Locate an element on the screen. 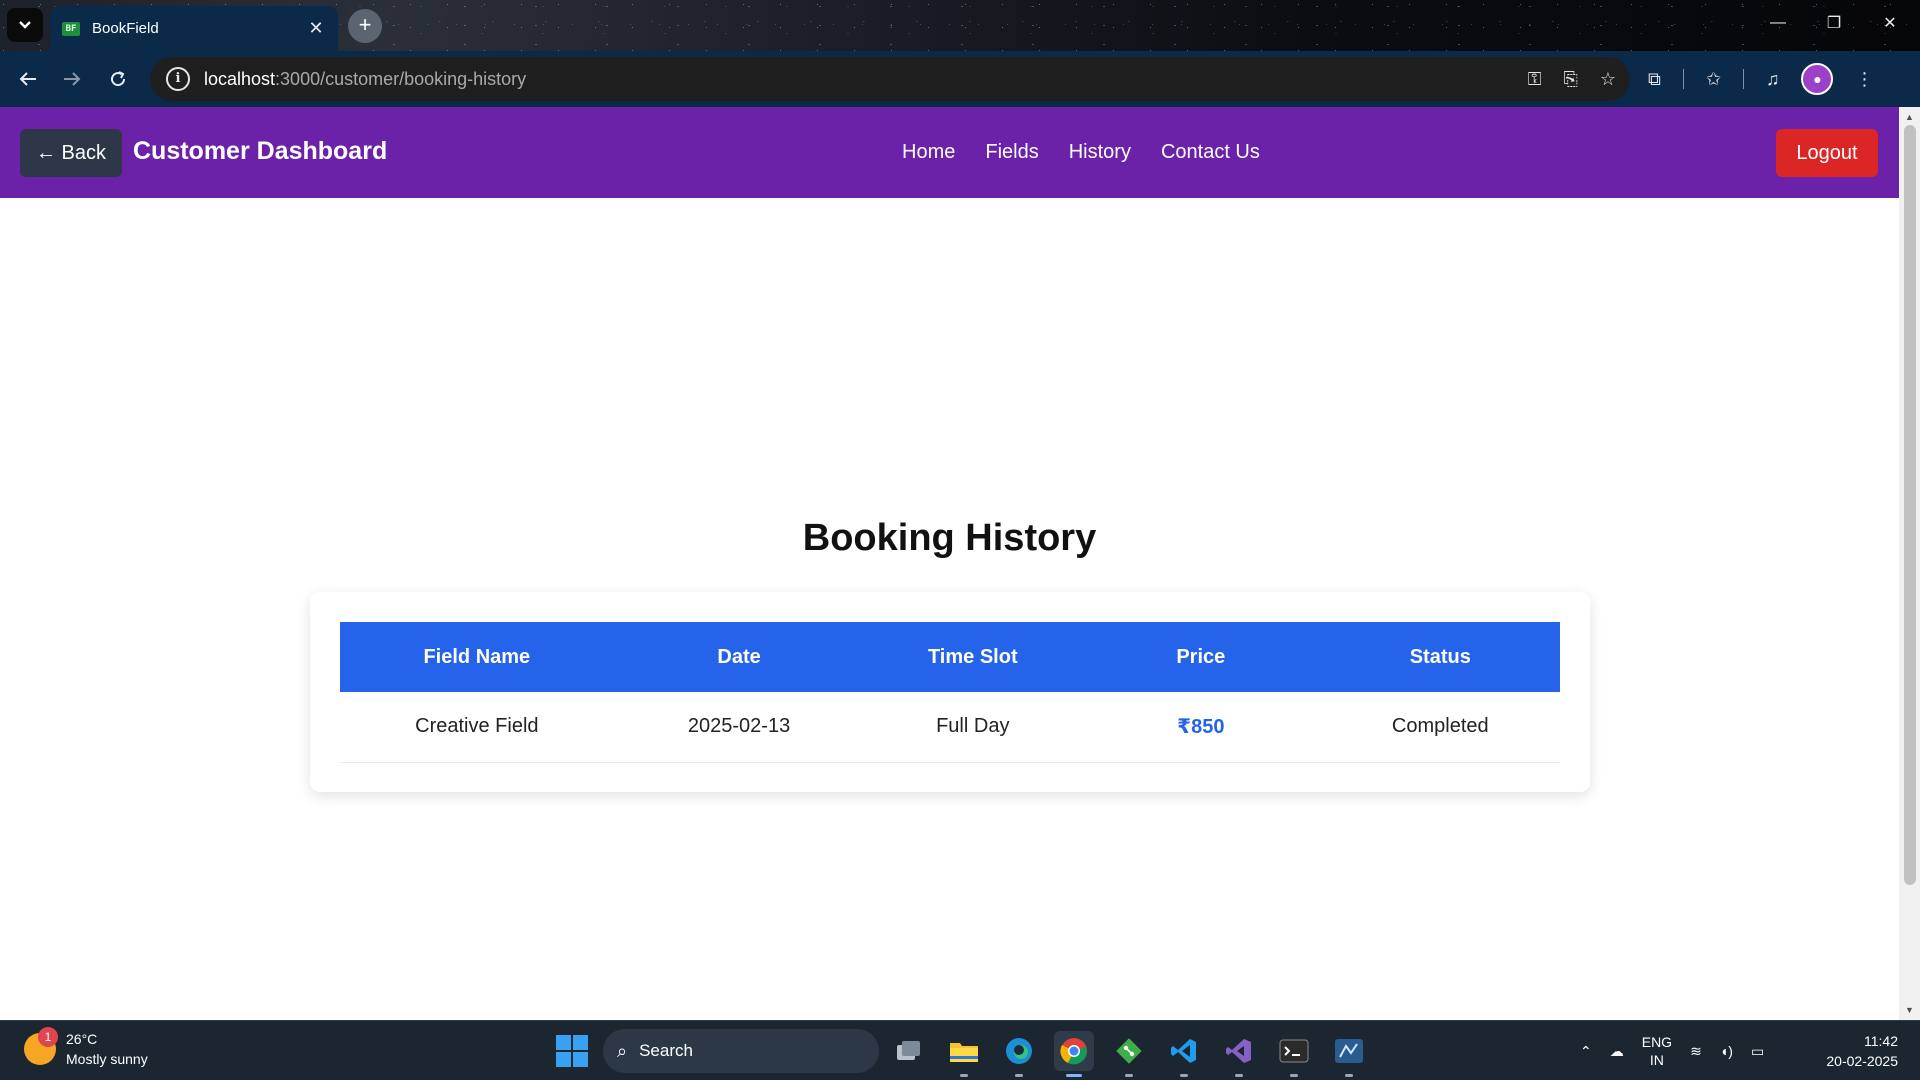  cell-time-slot: Full Day is located at coordinates (973, 727).